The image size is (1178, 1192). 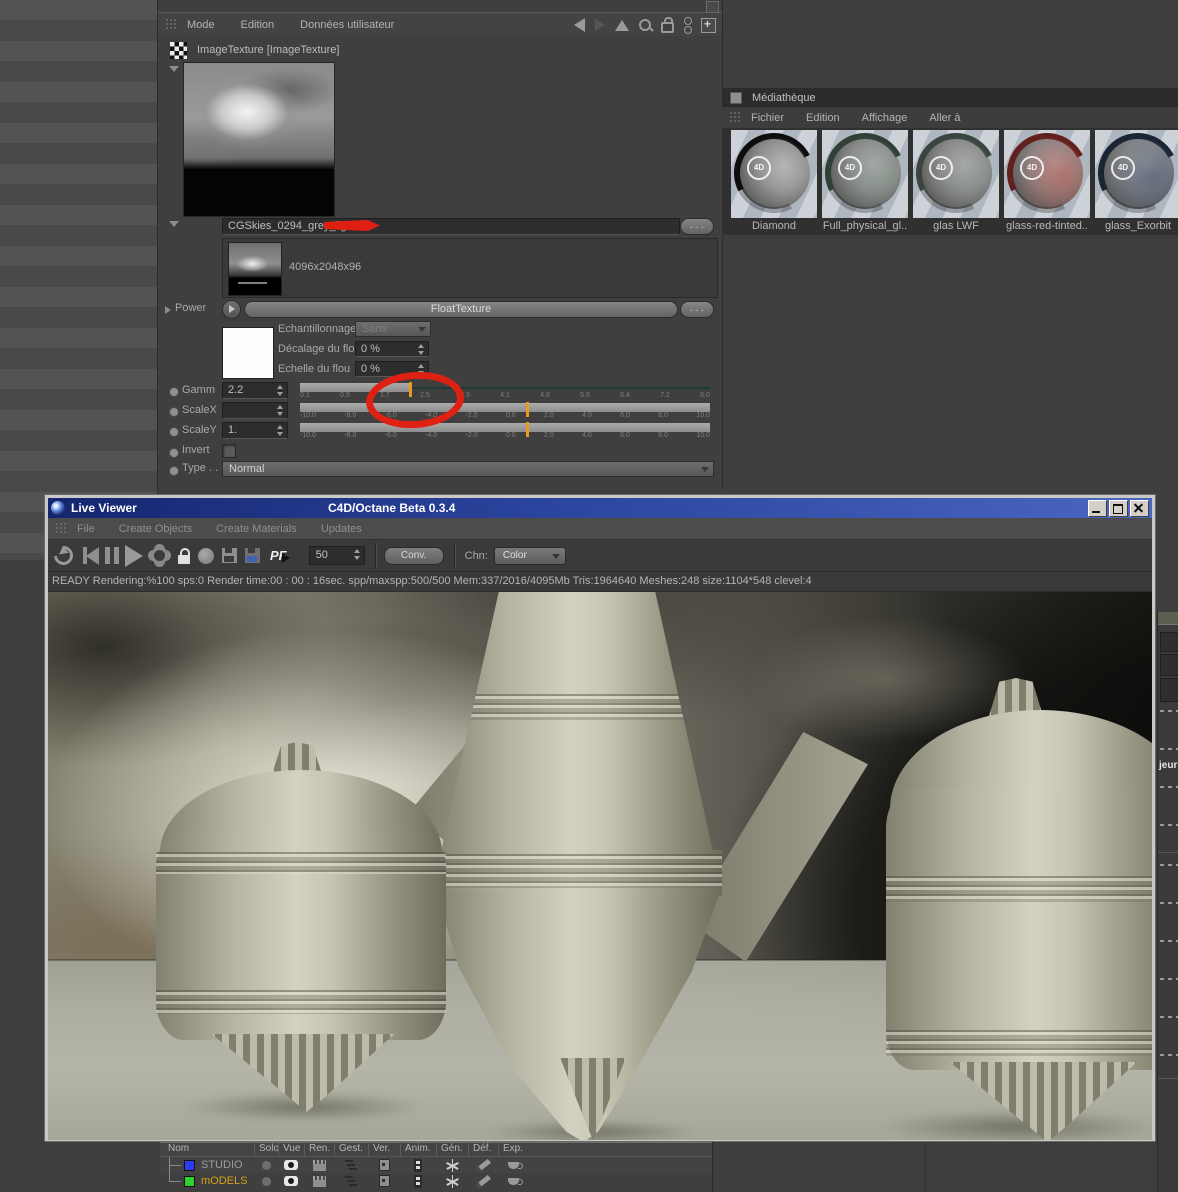 What do you see at coordinates (63, 555) in the screenshot?
I see `restart-render-icon` at bounding box center [63, 555].